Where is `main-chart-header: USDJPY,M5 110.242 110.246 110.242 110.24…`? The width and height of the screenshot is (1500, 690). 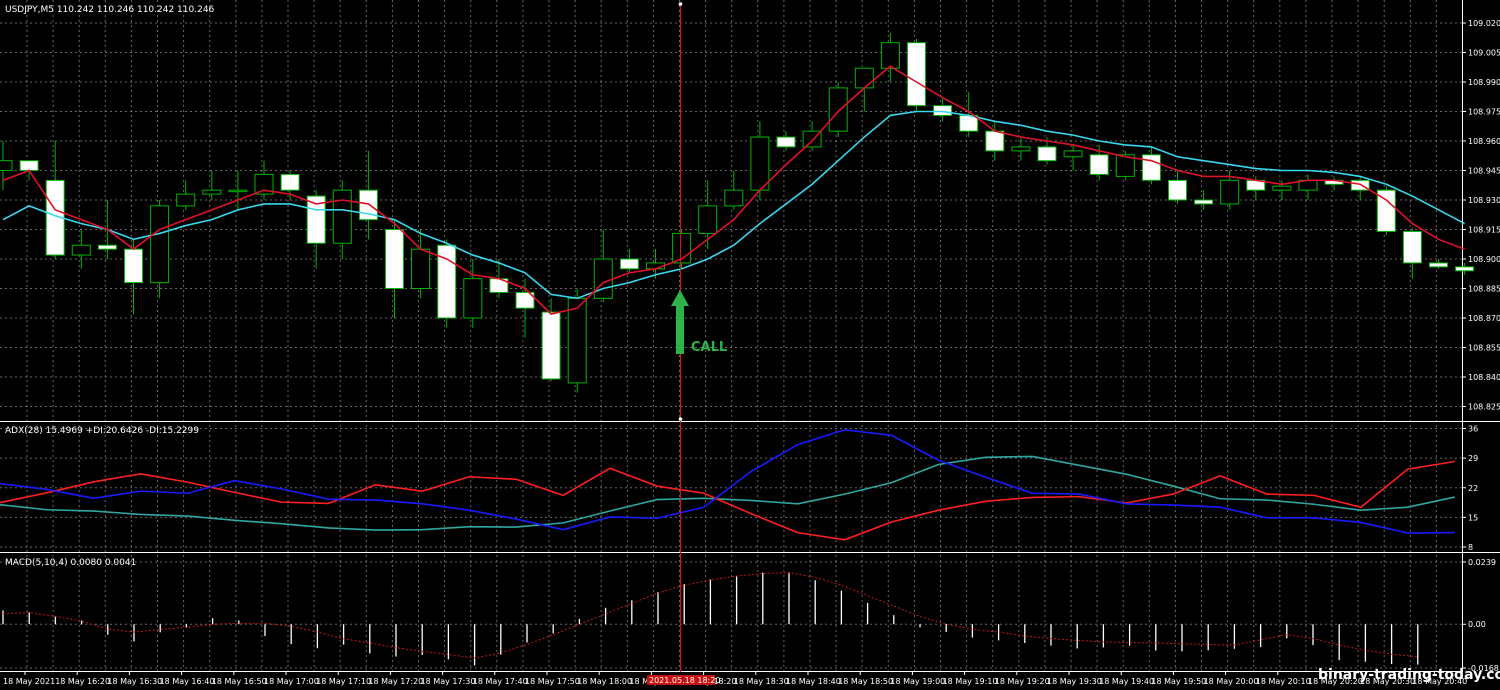 main-chart-header: USDJPY,M5 110.242 110.246 110.242 110.24… is located at coordinates (110, 10).